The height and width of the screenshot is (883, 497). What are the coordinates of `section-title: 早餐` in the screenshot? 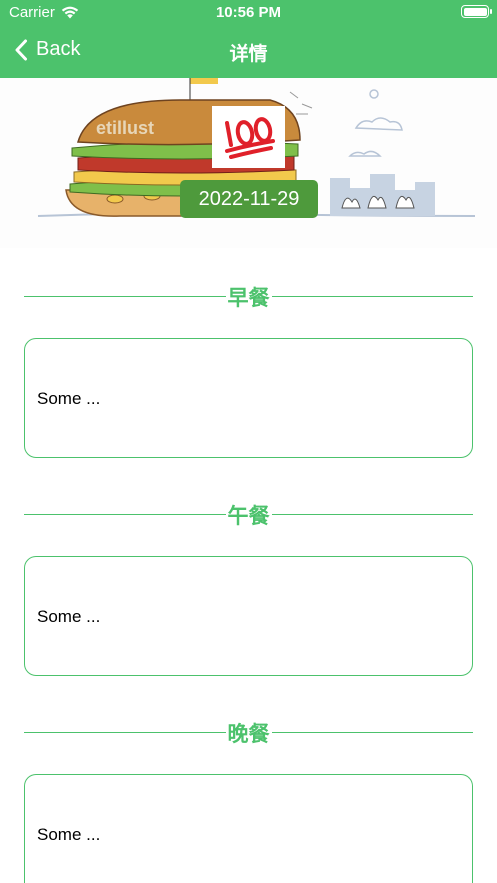 It's located at (248, 297).